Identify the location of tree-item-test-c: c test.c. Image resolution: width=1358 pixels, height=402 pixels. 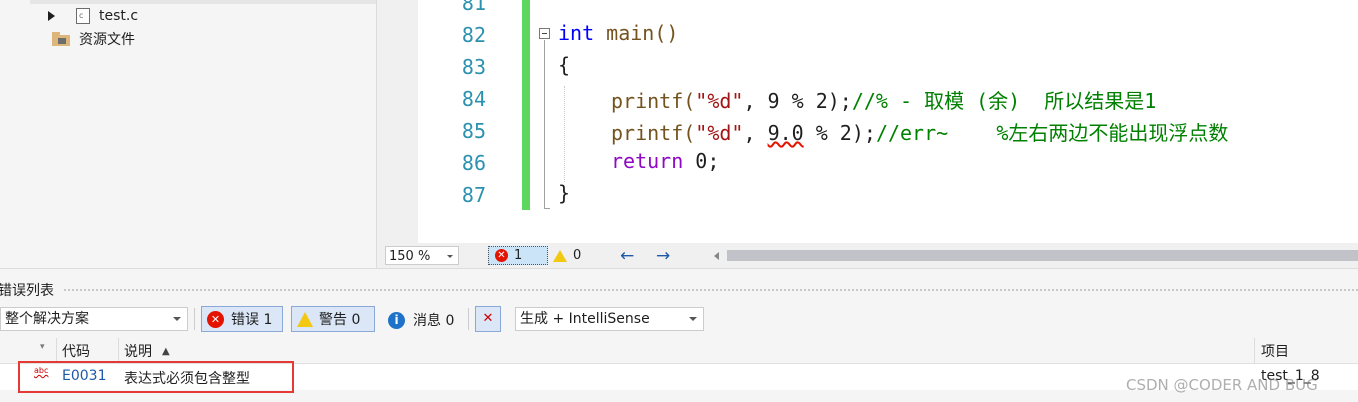
(93, 16).